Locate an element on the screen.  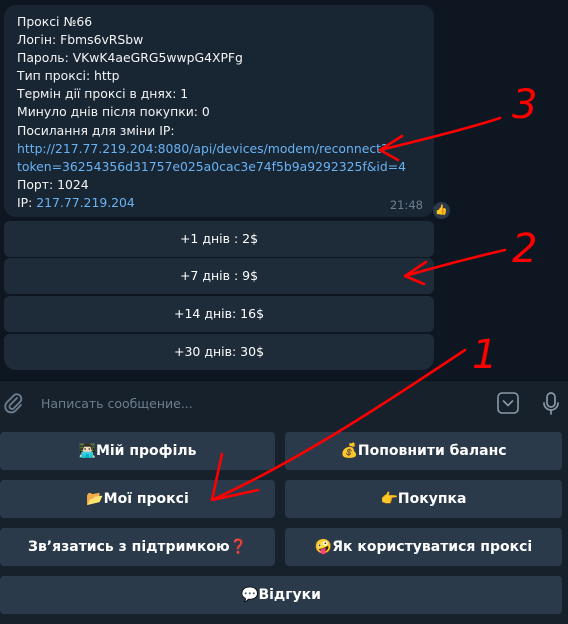
purchase-button: 👉Покупка is located at coordinates (423, 499).